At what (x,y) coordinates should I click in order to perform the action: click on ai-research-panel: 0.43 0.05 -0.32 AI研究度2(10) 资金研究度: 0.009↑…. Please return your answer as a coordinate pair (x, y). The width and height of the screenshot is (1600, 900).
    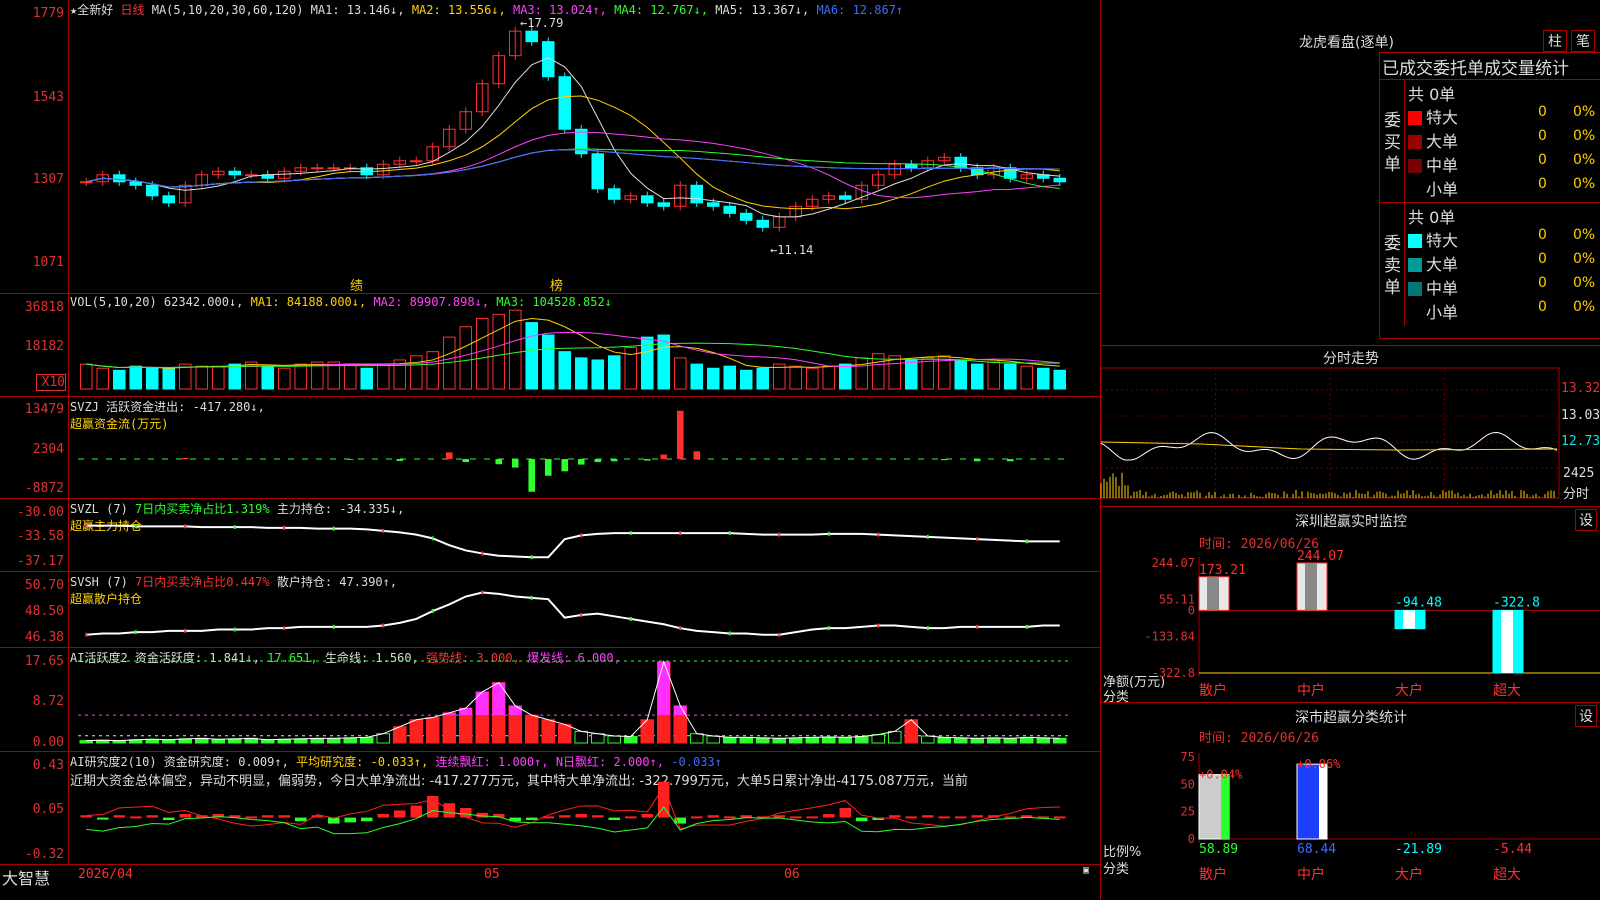
    Looking at the image, I should click on (550, 808).